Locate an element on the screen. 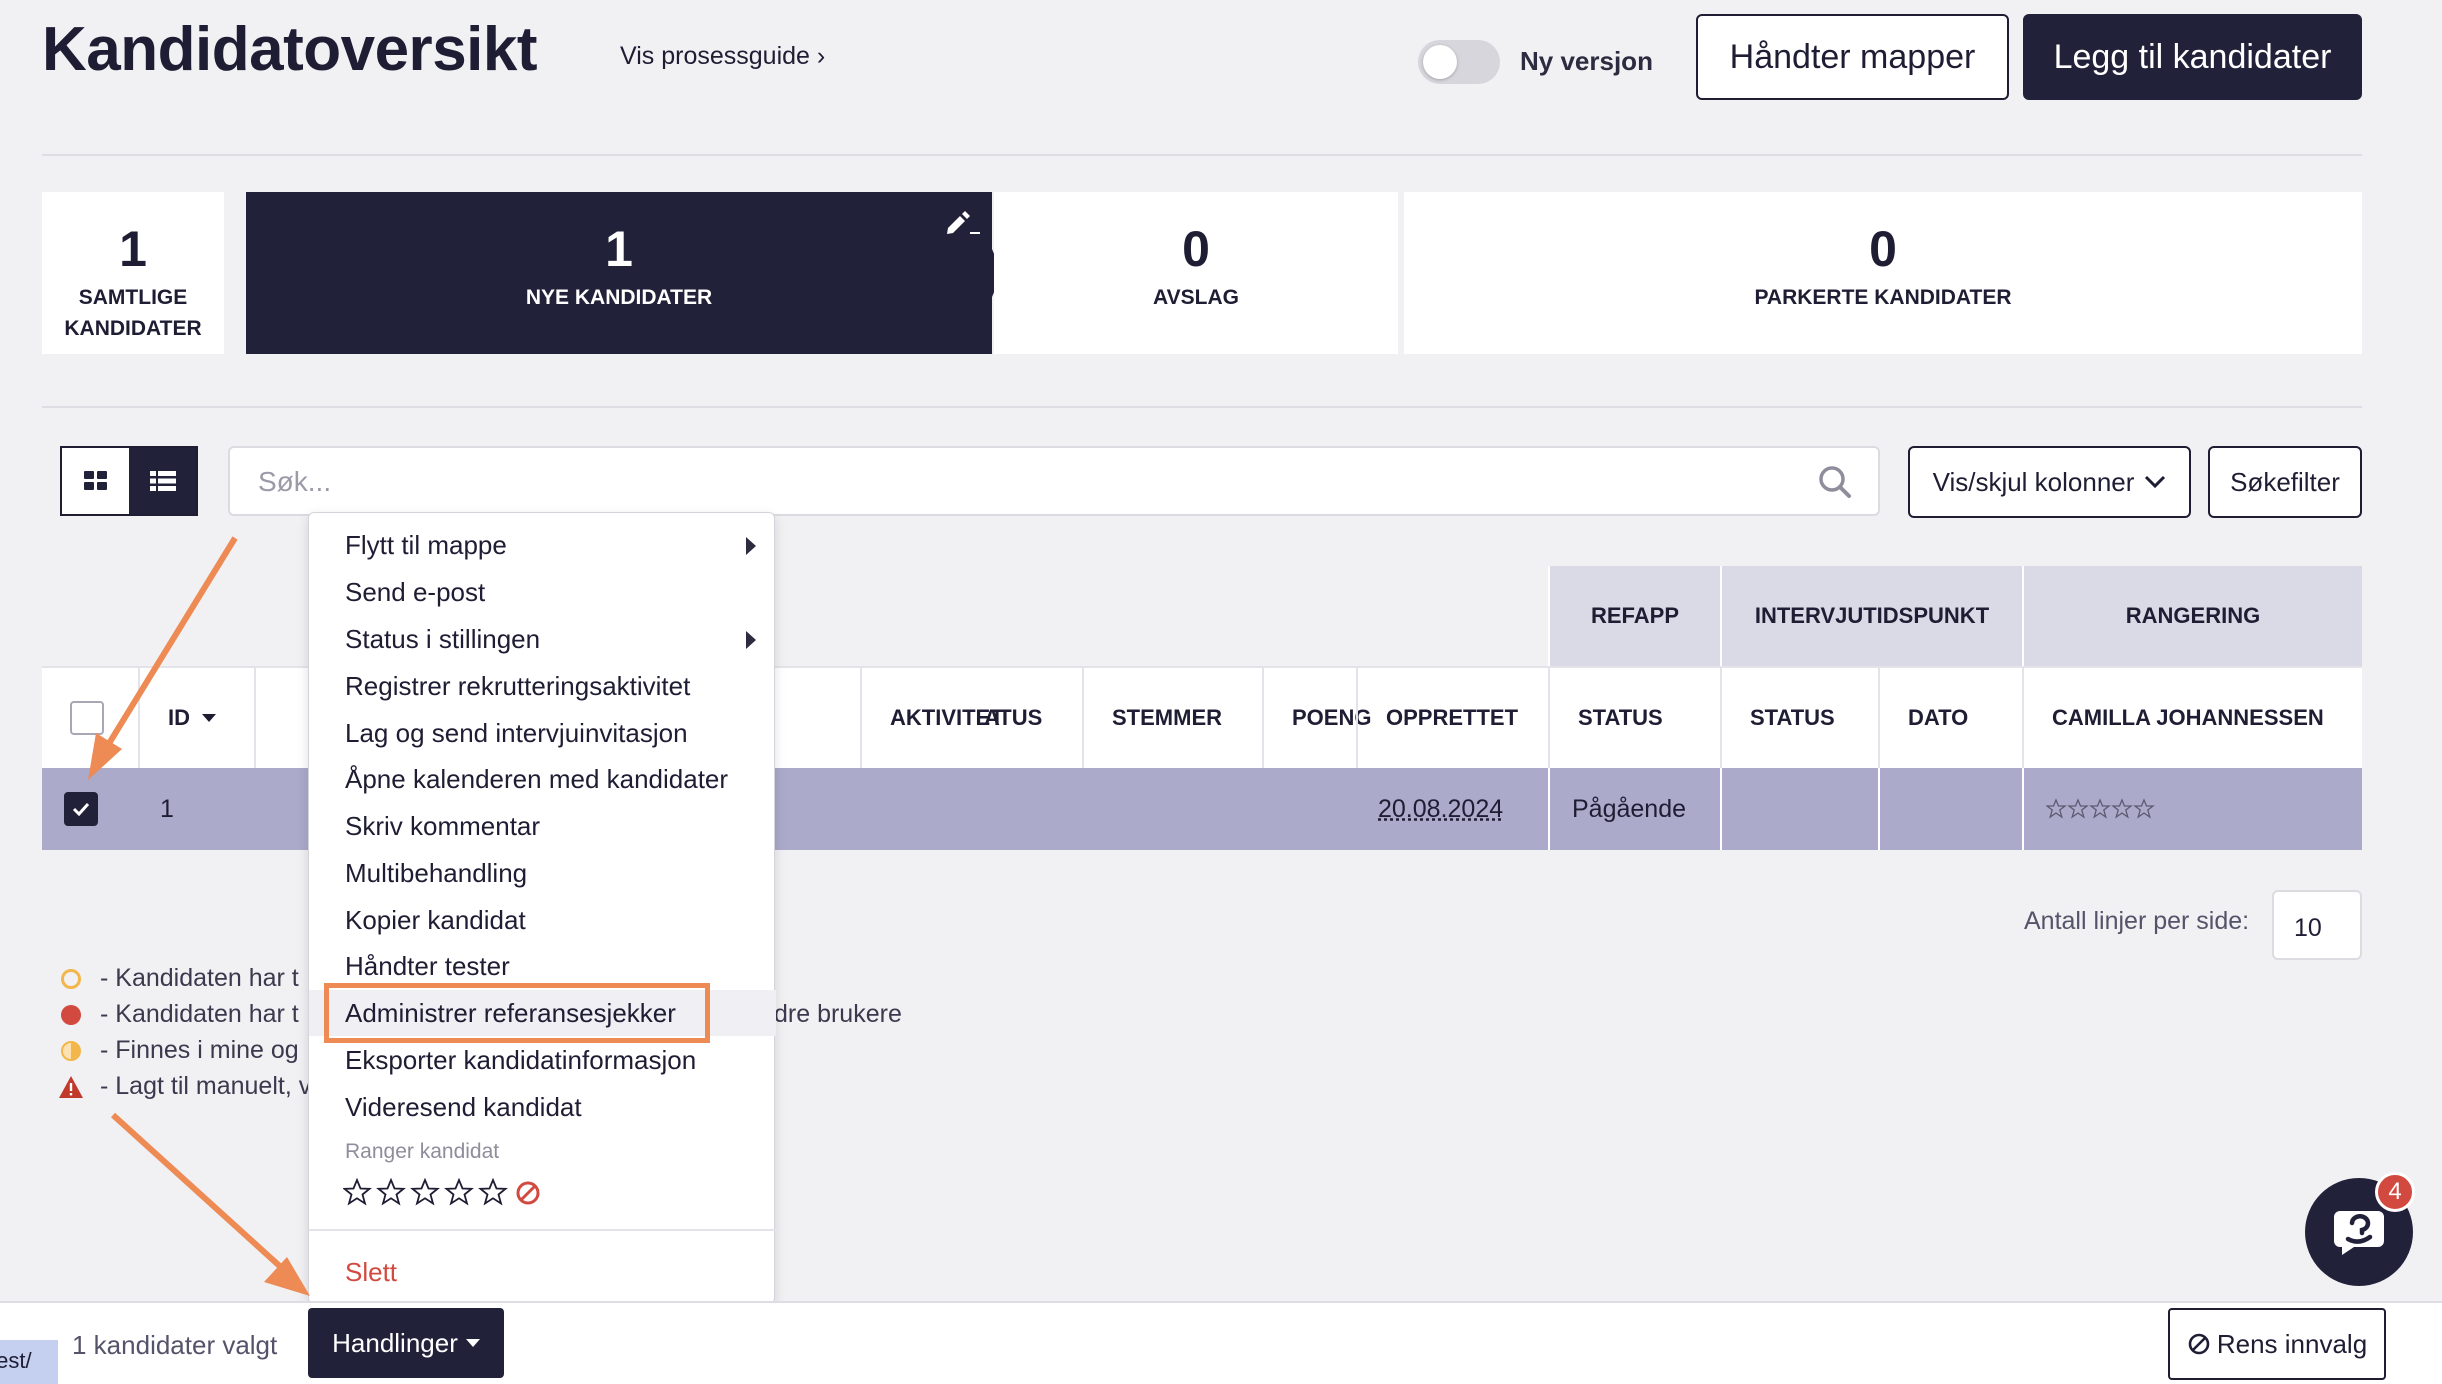 This screenshot has height=1384, width=2442. chat-notification-badge: 4 is located at coordinates (2395, 1192).